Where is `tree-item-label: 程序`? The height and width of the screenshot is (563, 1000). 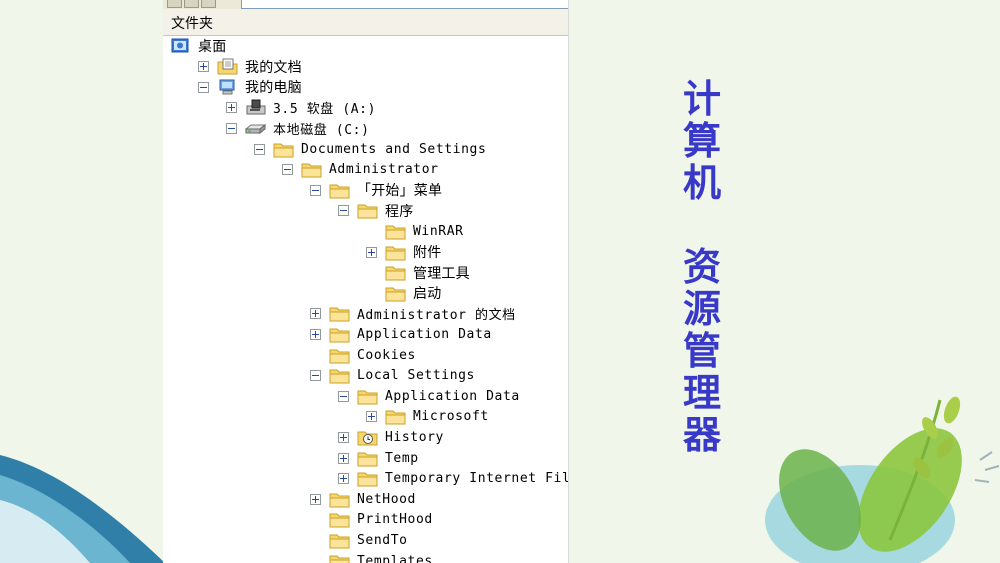
tree-item-label: 程序 is located at coordinates (399, 211).